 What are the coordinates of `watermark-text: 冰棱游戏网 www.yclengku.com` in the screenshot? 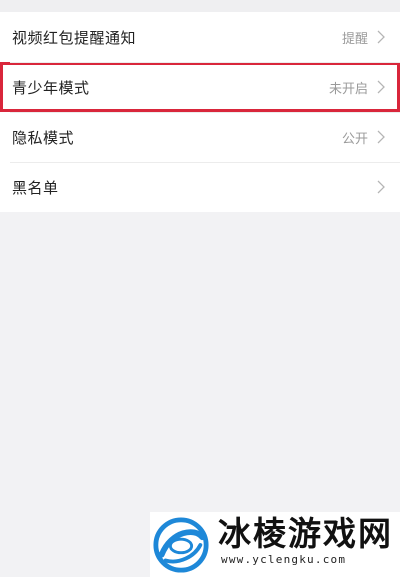 It's located at (305, 540).